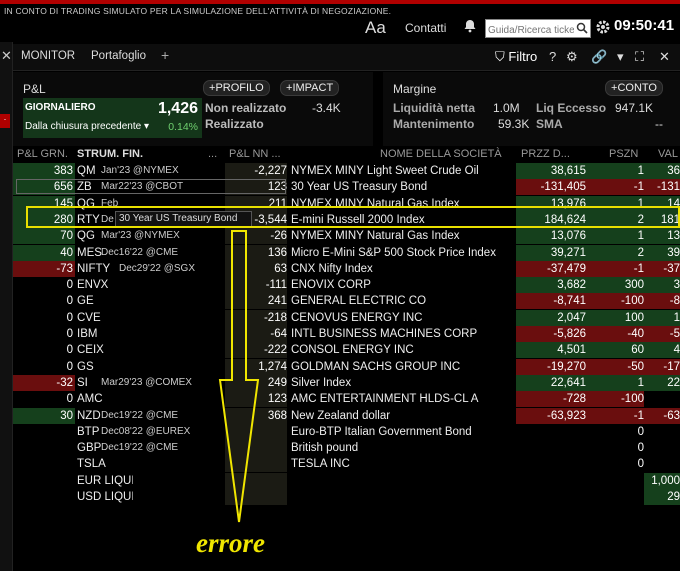  Describe the element at coordinates (230, 543) in the screenshot. I see `error-annotation: errore` at that location.